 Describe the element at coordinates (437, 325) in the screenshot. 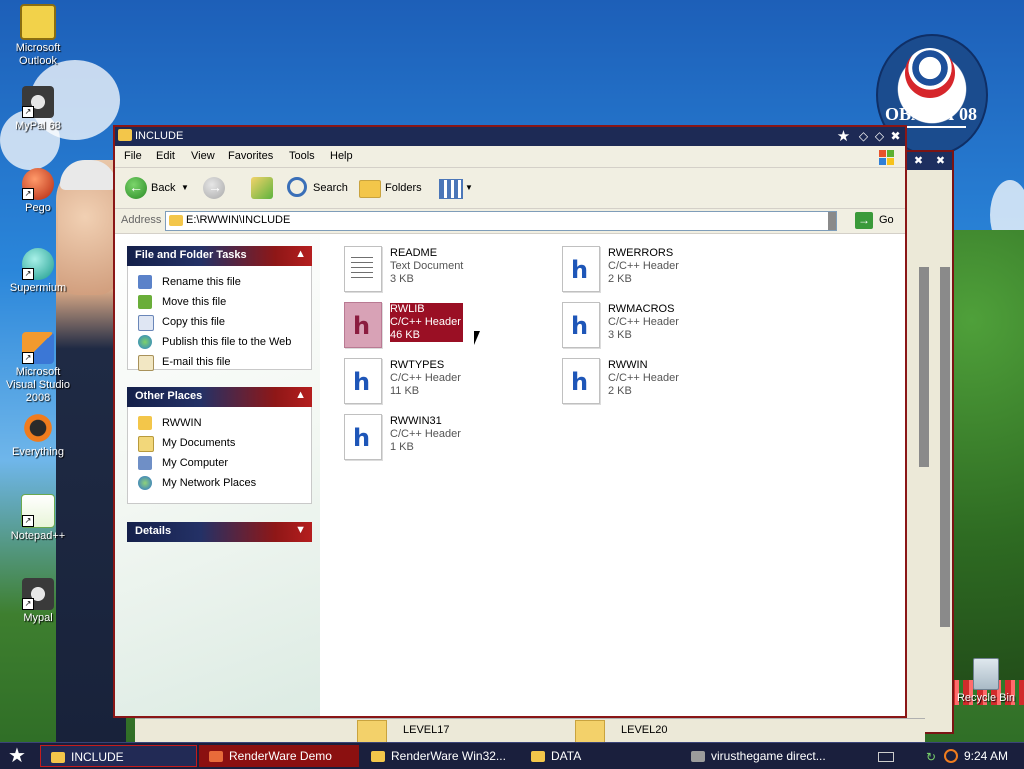

I see `file-item-rwlib: h RWLIB C/C++ Header 46 KB` at that location.